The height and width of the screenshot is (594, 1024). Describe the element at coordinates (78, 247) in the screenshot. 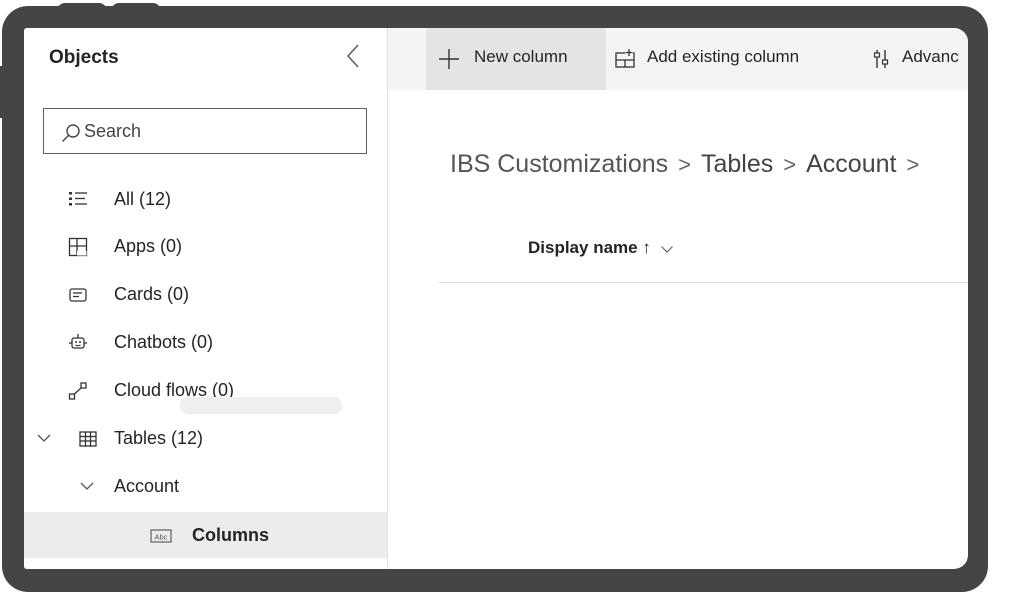

I see `apps-grid-icon` at that location.